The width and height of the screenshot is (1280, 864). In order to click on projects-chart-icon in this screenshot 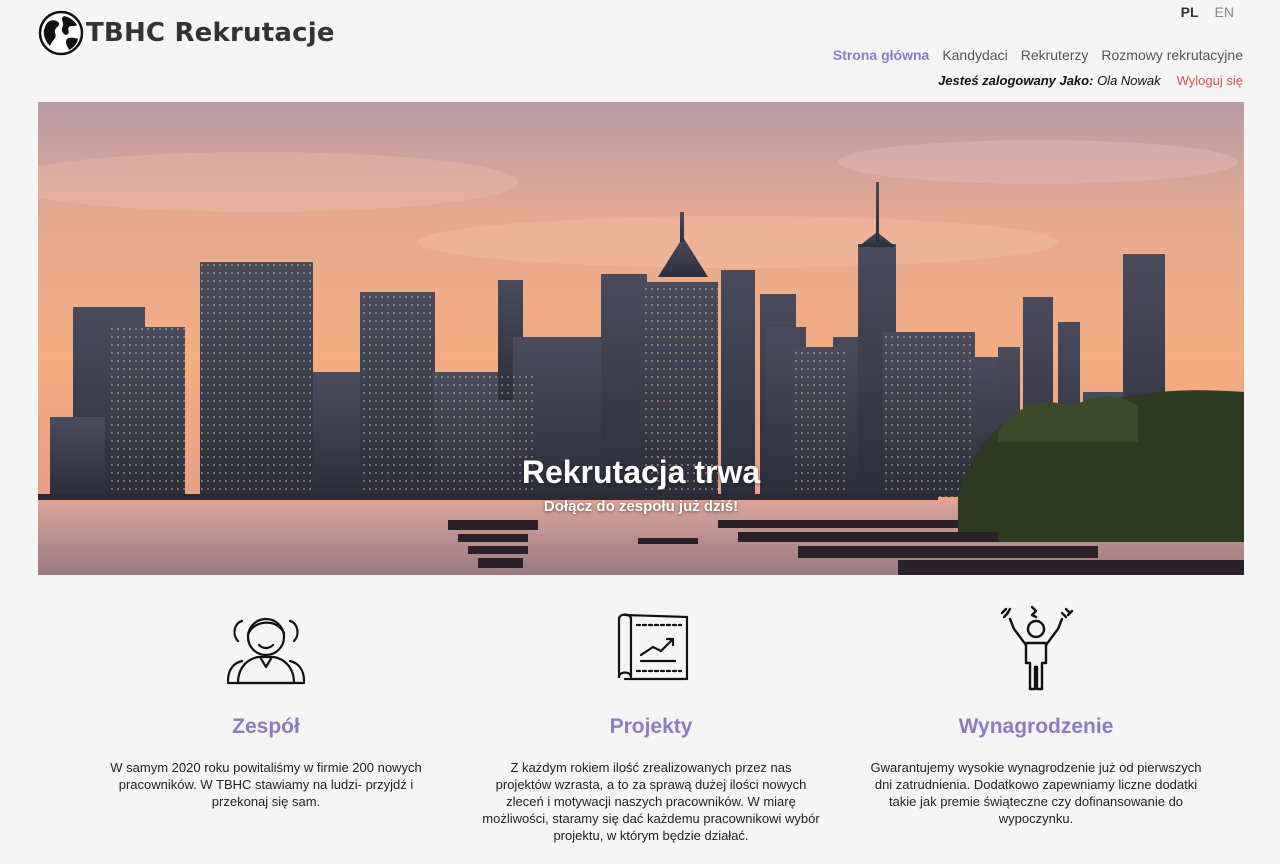, I will do `click(653, 647)`.